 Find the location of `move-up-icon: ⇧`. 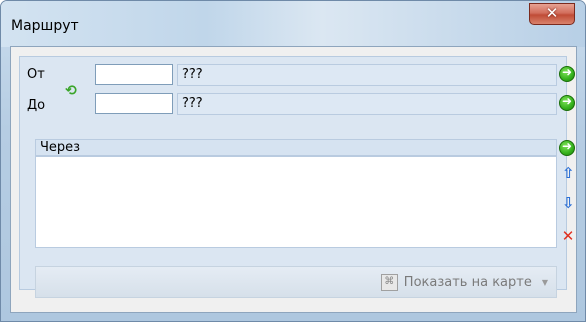

move-up-icon: ⇧ is located at coordinates (568, 173).